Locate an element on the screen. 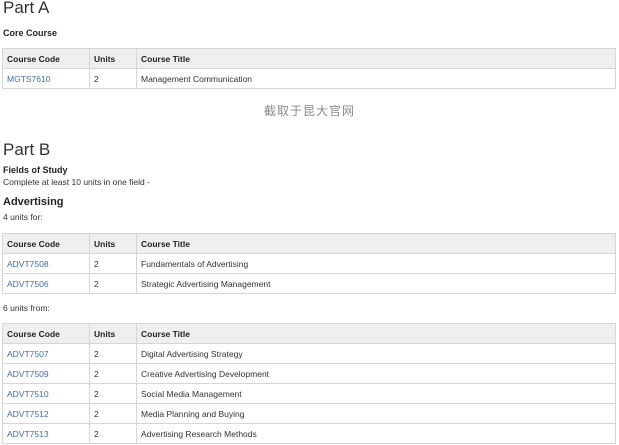 Image resolution: width=619 pixels, height=445 pixels. course-code-cell: ADVT7513 is located at coordinates (46, 433).